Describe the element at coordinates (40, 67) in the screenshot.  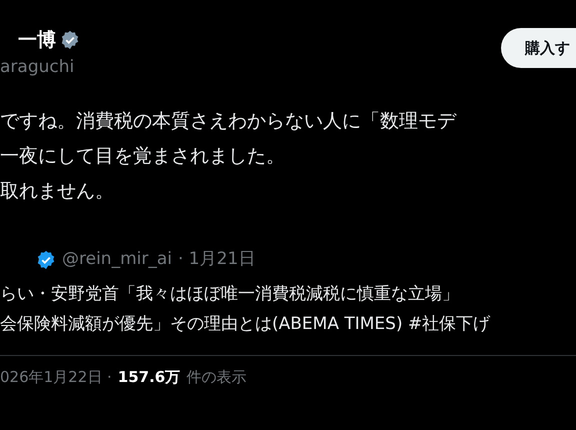
I see `author-handle: araguchi` at that location.